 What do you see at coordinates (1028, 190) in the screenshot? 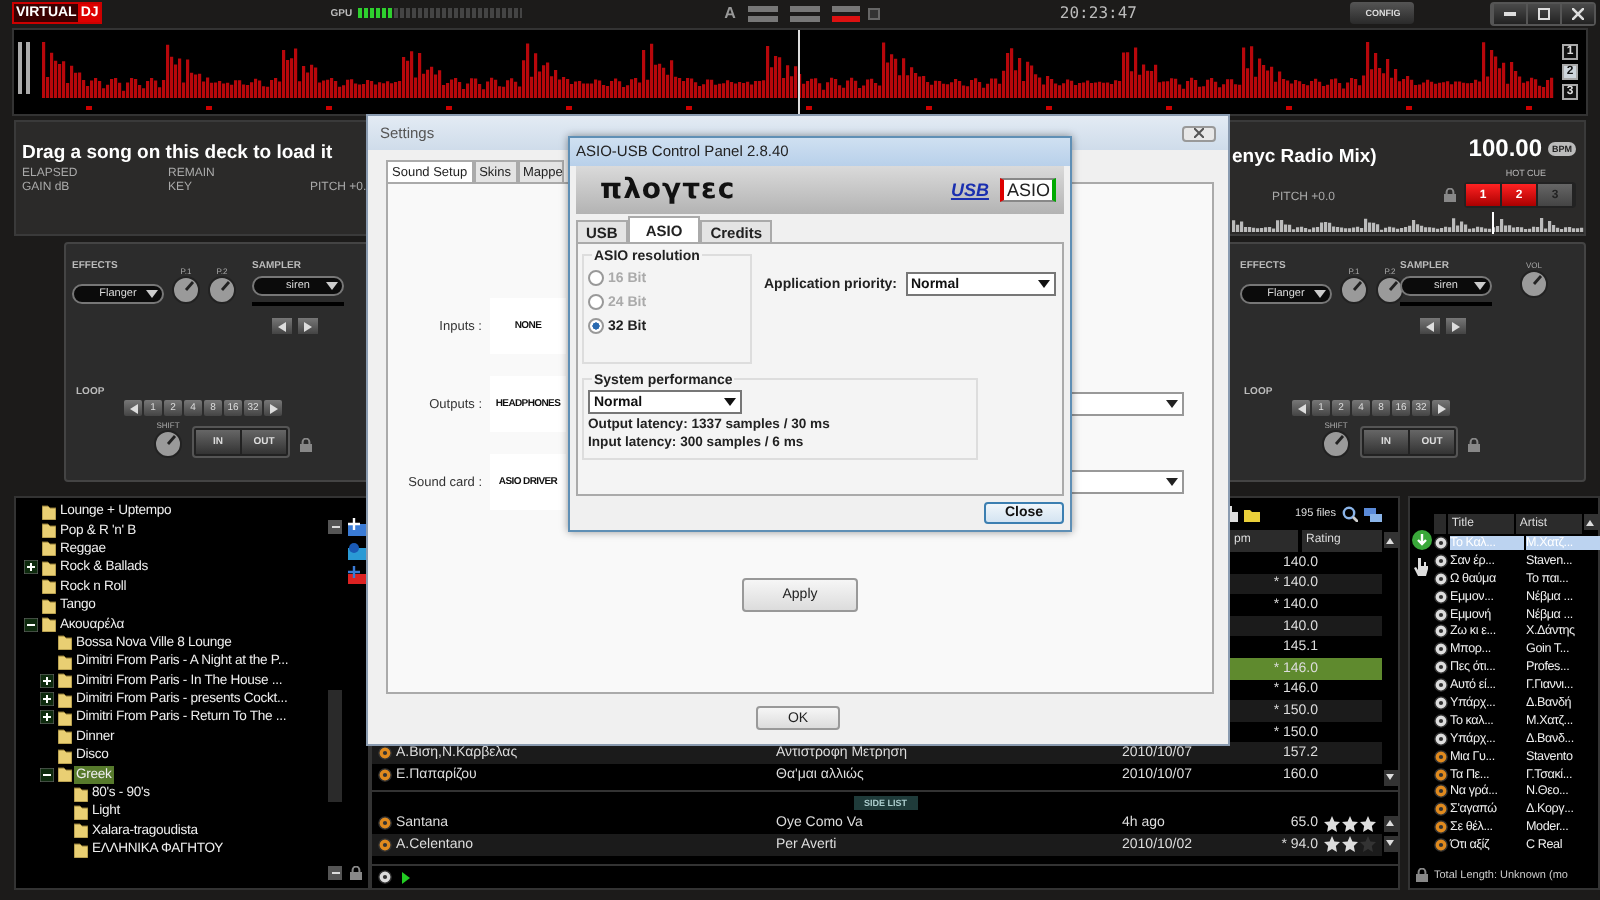
I see `asio-logo: ASIO` at bounding box center [1028, 190].